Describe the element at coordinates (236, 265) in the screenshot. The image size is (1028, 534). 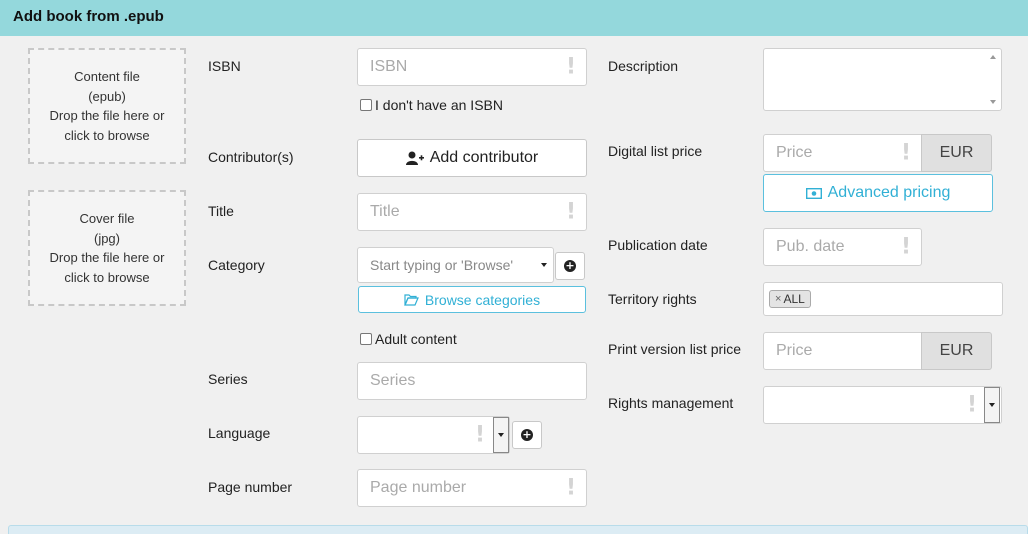
I see `category-label: Category` at that location.